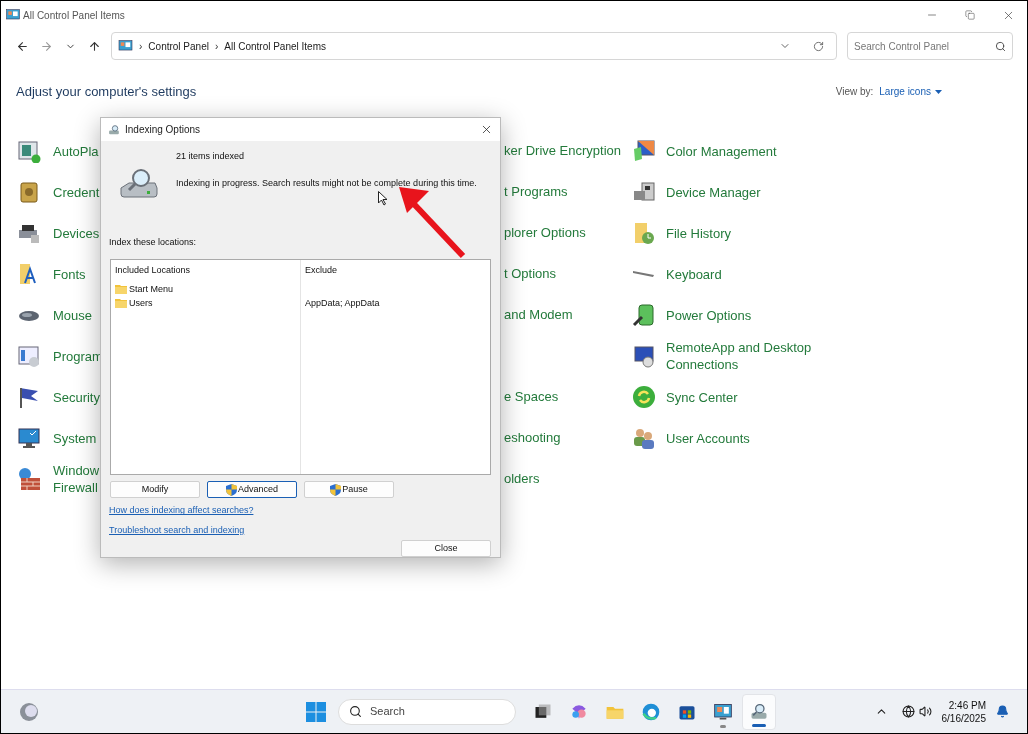 The width and height of the screenshot is (1028, 734). What do you see at coordinates (76, 233) in the screenshot?
I see `control-panel-item: Devices` at bounding box center [76, 233].